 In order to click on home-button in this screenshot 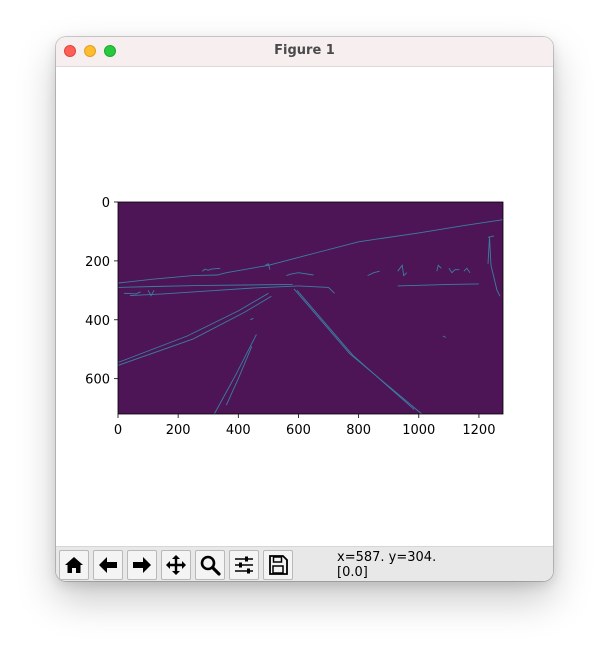, I will do `click(74, 565)`.